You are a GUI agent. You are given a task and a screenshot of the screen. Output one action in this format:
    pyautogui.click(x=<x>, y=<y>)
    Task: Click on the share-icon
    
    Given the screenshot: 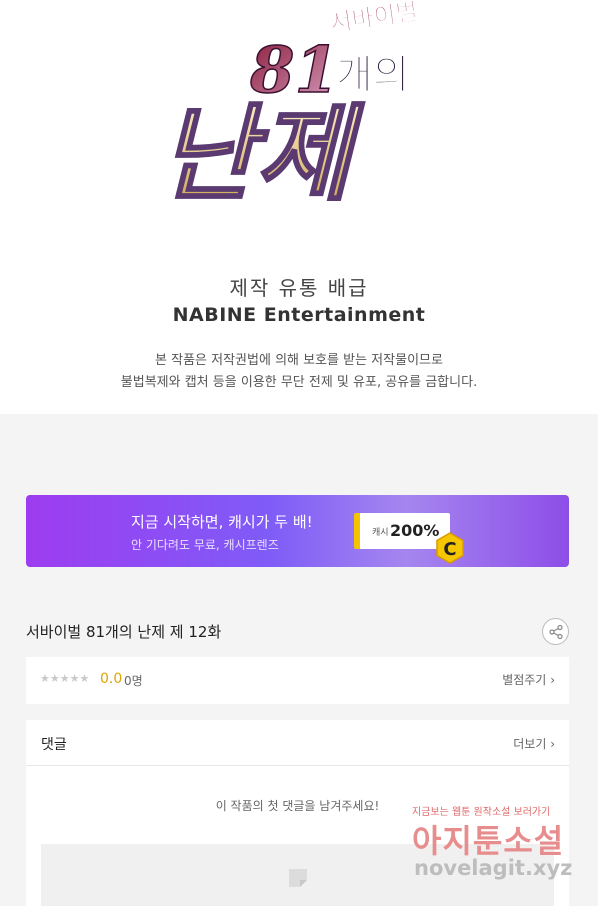 What is the action you would take?
    pyautogui.click(x=556, y=632)
    